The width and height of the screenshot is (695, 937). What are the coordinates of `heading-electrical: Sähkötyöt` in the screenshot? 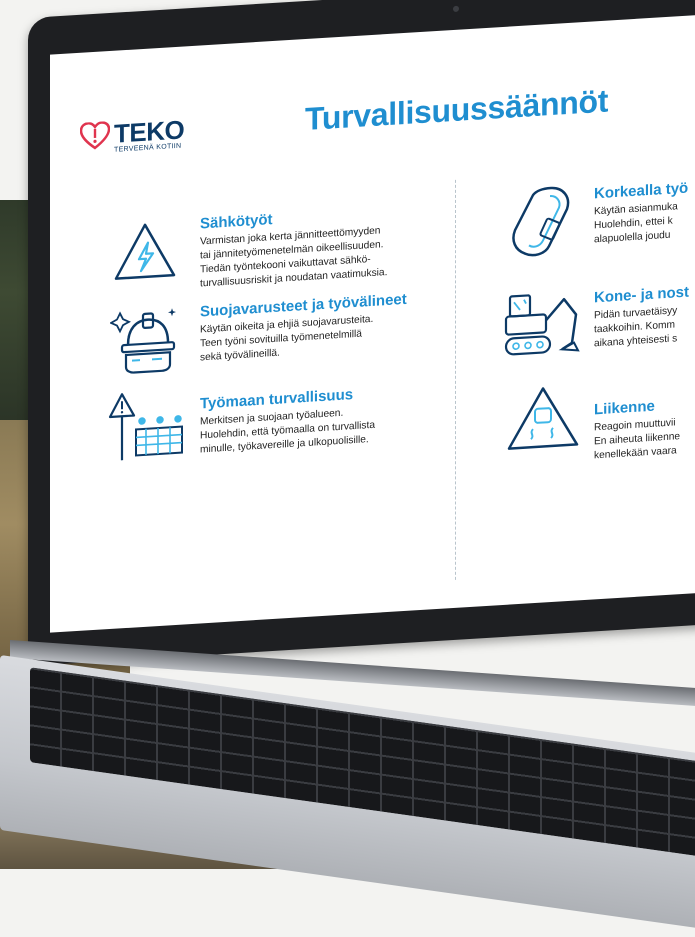 It's located at (236, 222).